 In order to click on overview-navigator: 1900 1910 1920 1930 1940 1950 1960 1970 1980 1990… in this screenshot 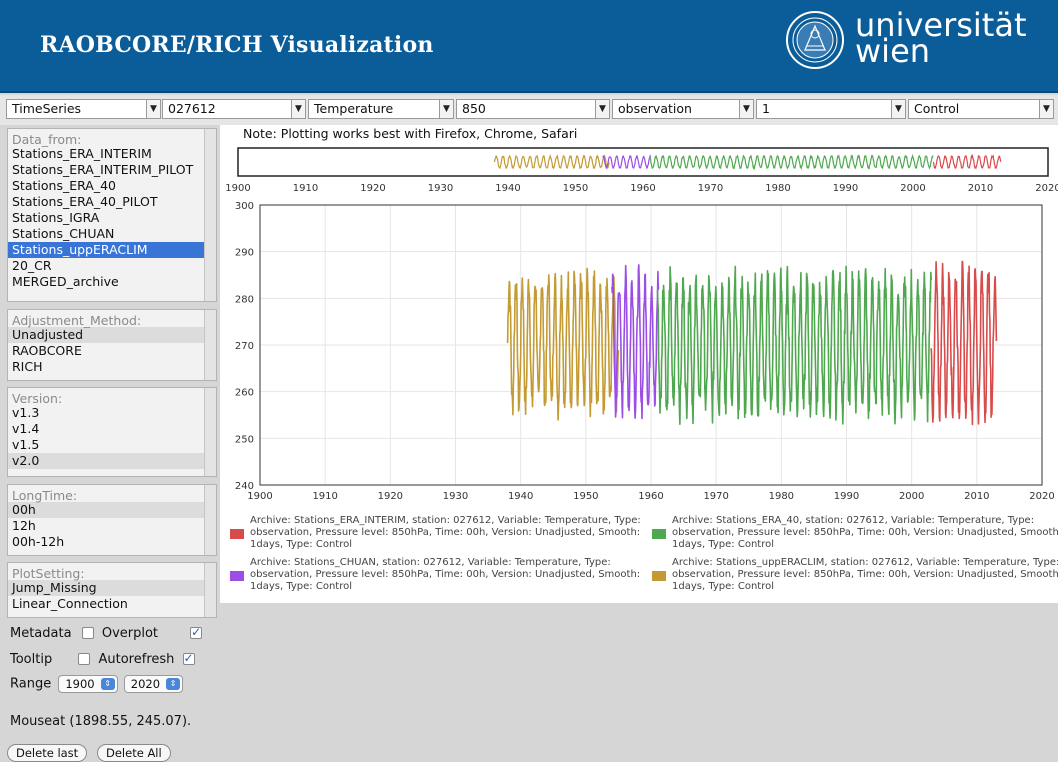, I will do `click(641, 170)`.